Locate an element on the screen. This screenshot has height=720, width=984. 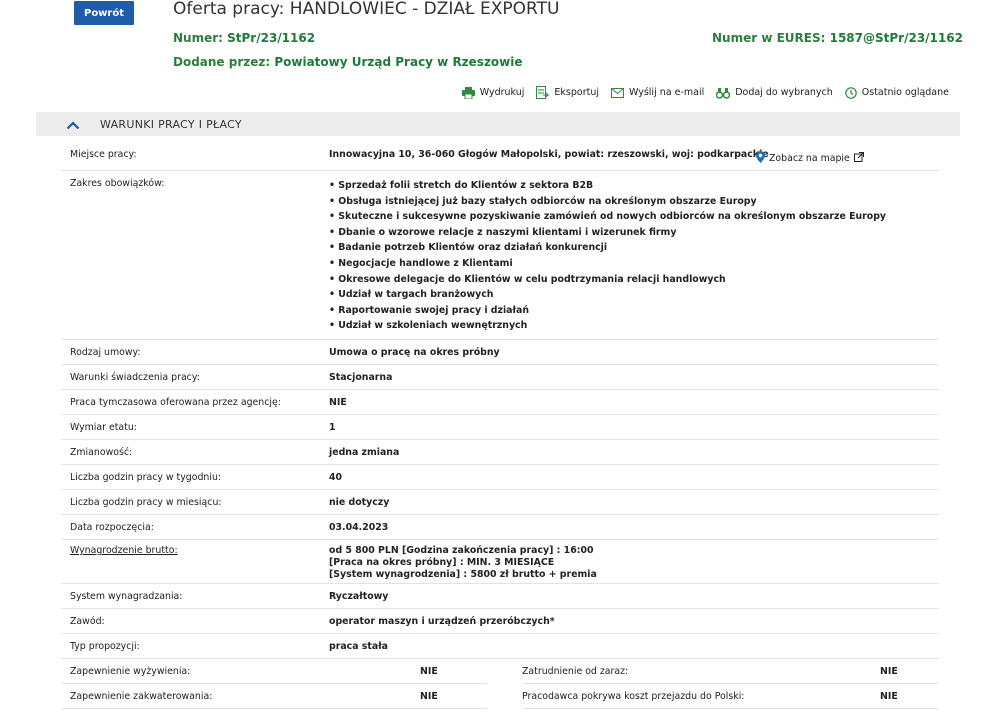
meals-cell: Zapewnienie wyżywienia: NIE is located at coordinates (274, 671).